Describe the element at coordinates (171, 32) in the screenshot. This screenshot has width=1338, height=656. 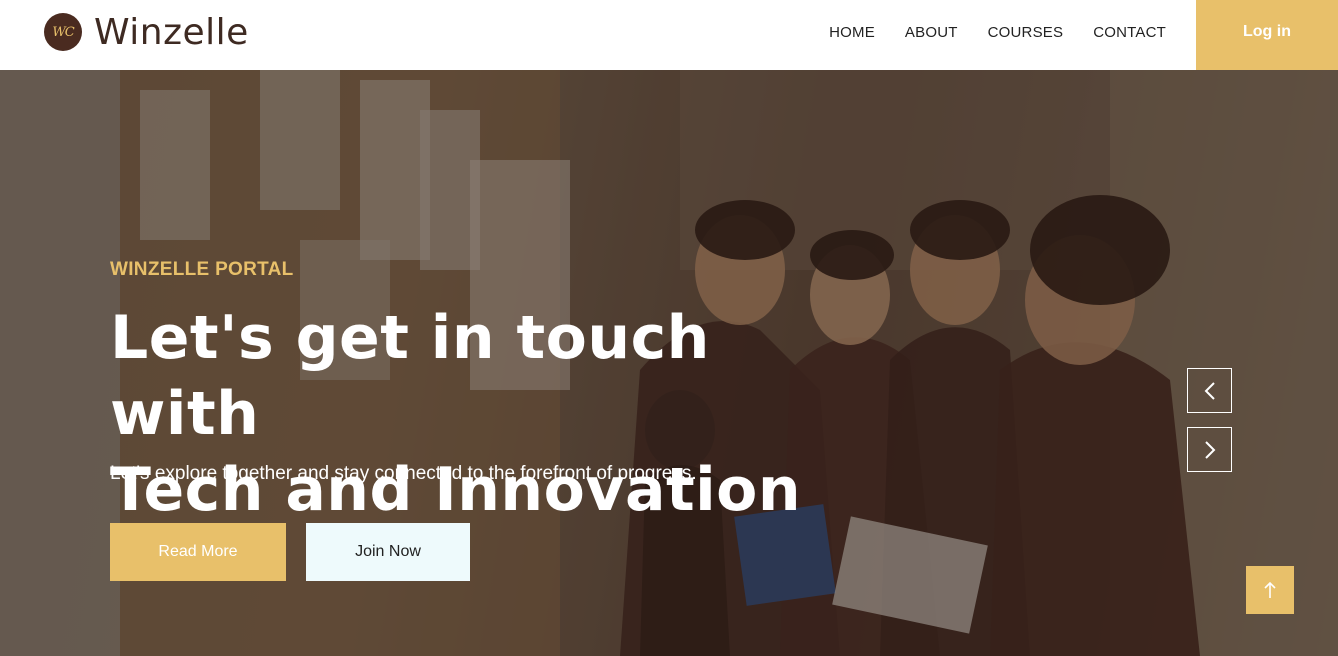
I see `brand-name: Winzelle` at that location.